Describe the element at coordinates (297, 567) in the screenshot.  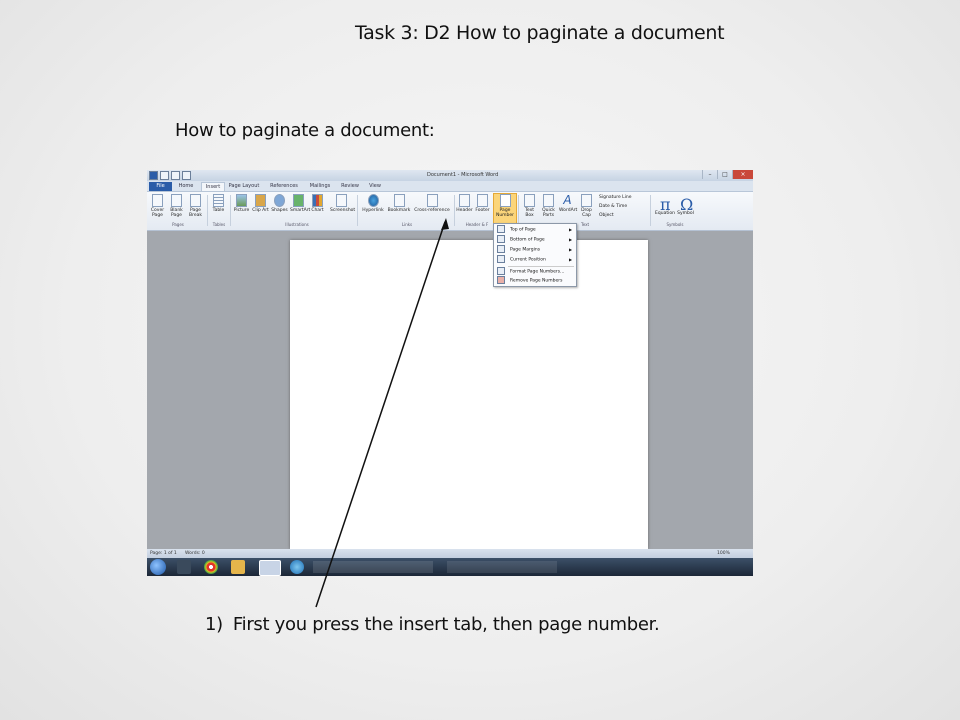
I see `internet-explorer-icon` at that location.